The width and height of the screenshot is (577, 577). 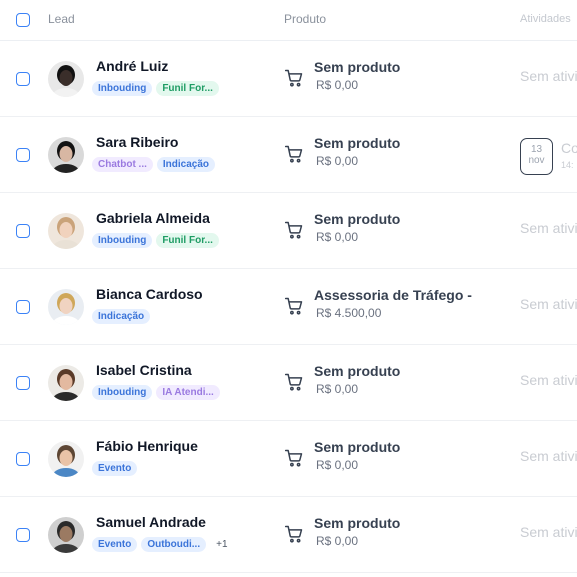 I want to click on select-all-checkbox, so click(x=23, y=20).